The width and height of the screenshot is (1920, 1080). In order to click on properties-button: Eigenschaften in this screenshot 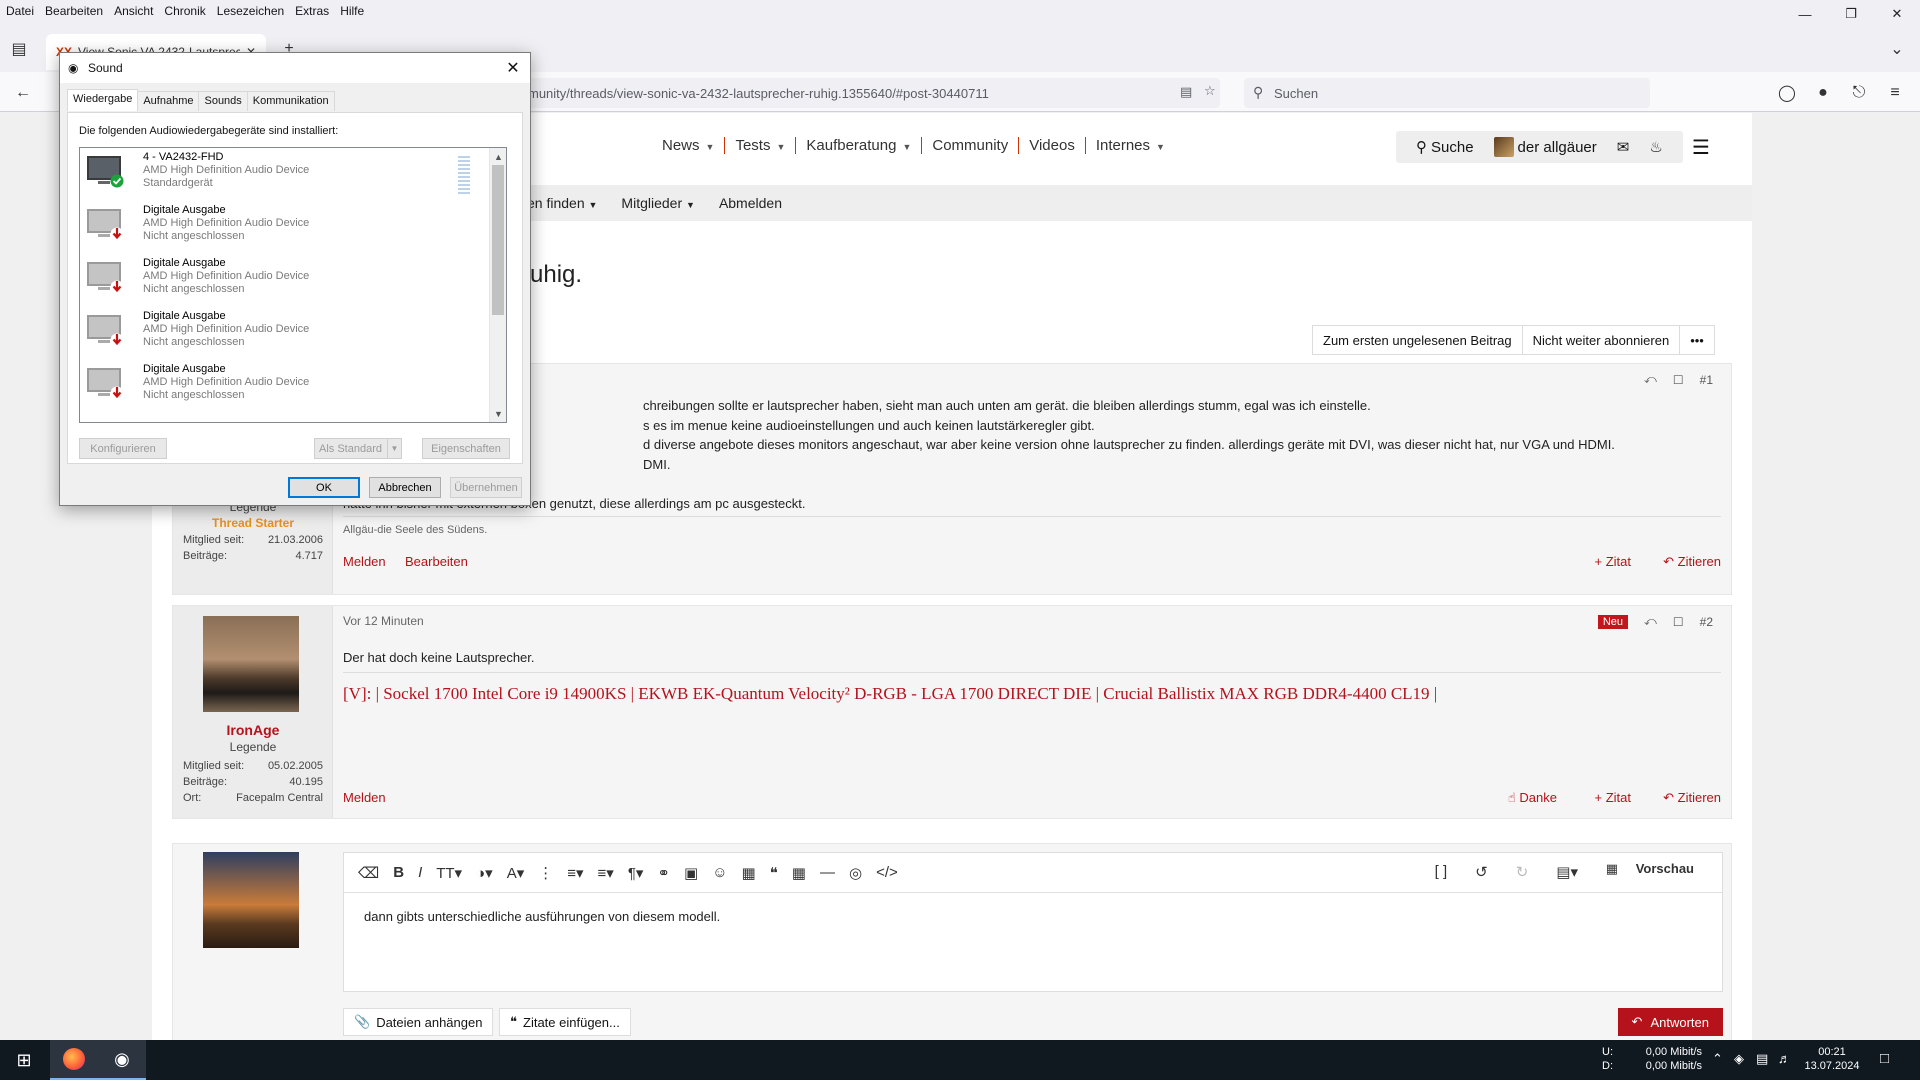, I will do `click(466, 448)`.